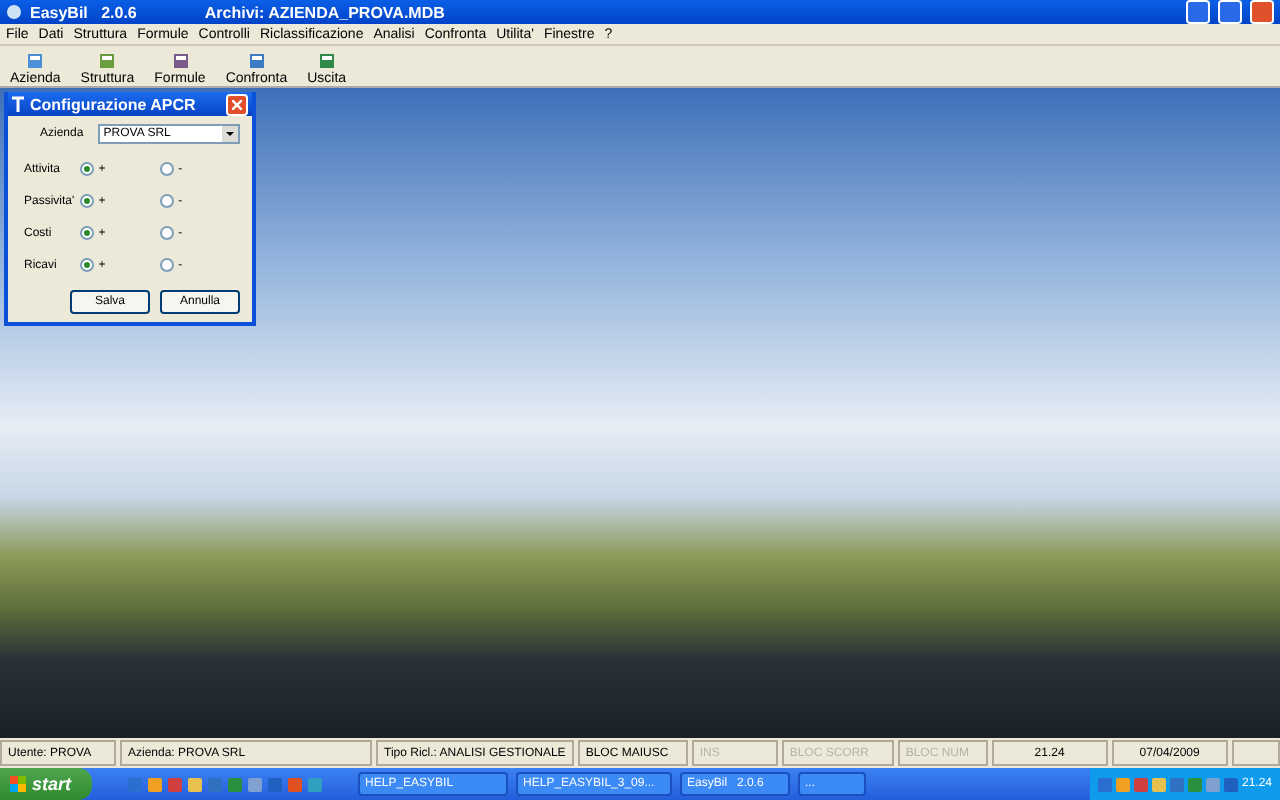  I want to click on start-button: start, so click(46, 784).